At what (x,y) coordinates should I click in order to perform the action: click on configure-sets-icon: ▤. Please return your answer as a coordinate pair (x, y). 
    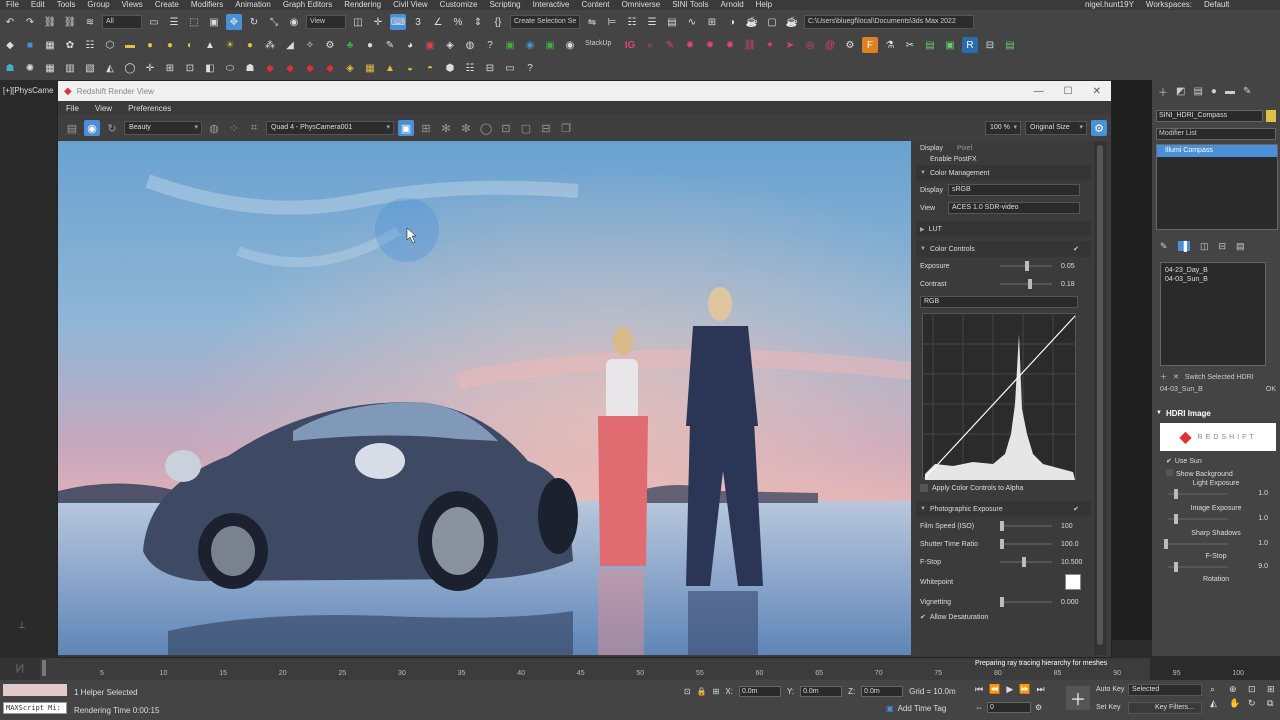
    Looking at the image, I should click on (1240, 246).